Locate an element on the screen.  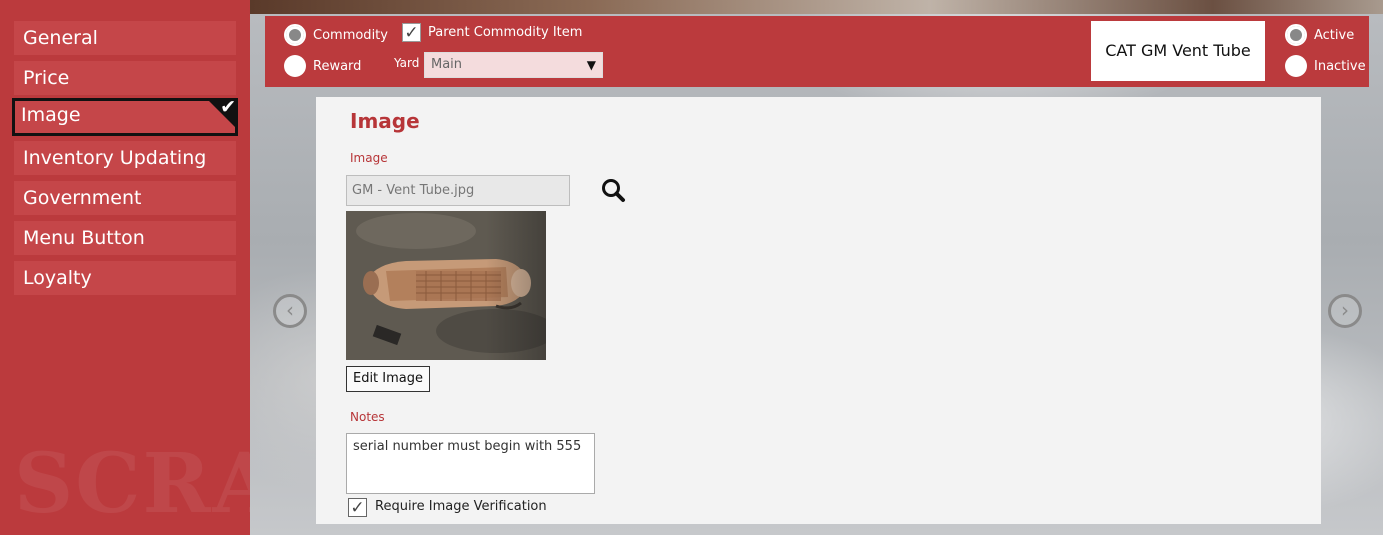
sidebar-item-menu-button: Menu Button is located at coordinates (125, 238).